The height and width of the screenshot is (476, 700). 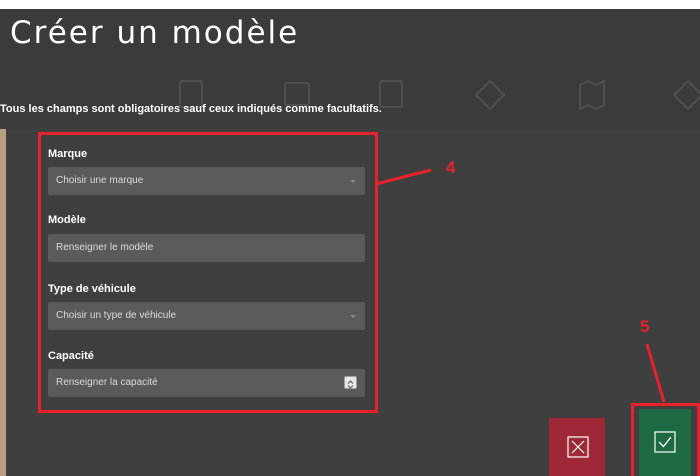 I want to click on cancel-button, so click(x=577, y=447).